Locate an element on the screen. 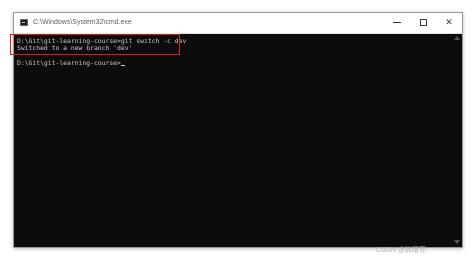 Image resolution: width=474 pixels, height=262 pixels. close-button: ✕ is located at coordinates (449, 23).